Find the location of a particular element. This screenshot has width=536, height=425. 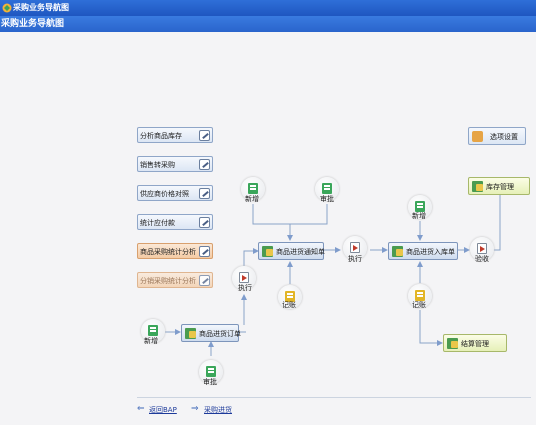

inventory-management-box: 库存管理 is located at coordinates (499, 186).